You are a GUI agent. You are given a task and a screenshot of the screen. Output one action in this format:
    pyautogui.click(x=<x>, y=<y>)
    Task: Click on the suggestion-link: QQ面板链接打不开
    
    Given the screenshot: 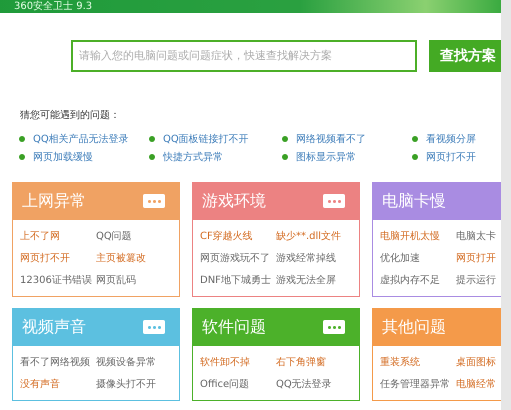 What is the action you would take?
    pyautogui.click(x=206, y=139)
    